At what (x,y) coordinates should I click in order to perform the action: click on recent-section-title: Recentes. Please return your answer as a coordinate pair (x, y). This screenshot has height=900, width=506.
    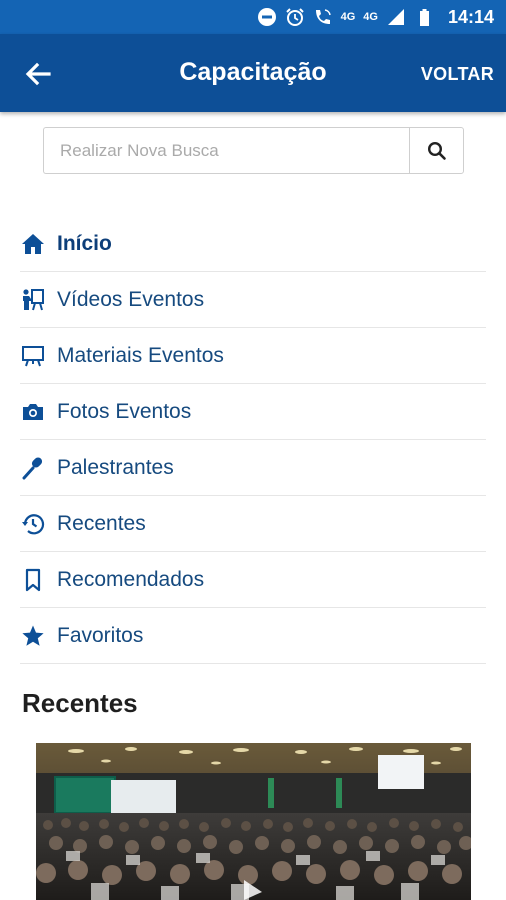
    Looking at the image, I should click on (80, 703).